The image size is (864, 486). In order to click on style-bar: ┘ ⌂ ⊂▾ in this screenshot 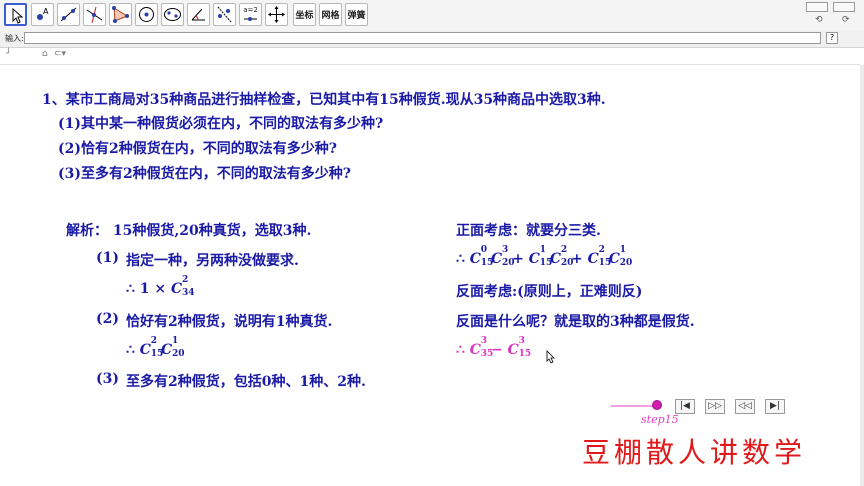, I will do `click(432, 55)`.